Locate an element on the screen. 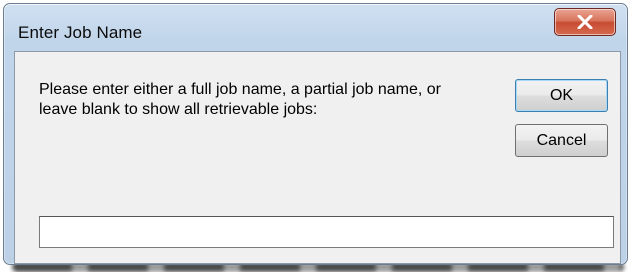  close-button is located at coordinates (585, 22).